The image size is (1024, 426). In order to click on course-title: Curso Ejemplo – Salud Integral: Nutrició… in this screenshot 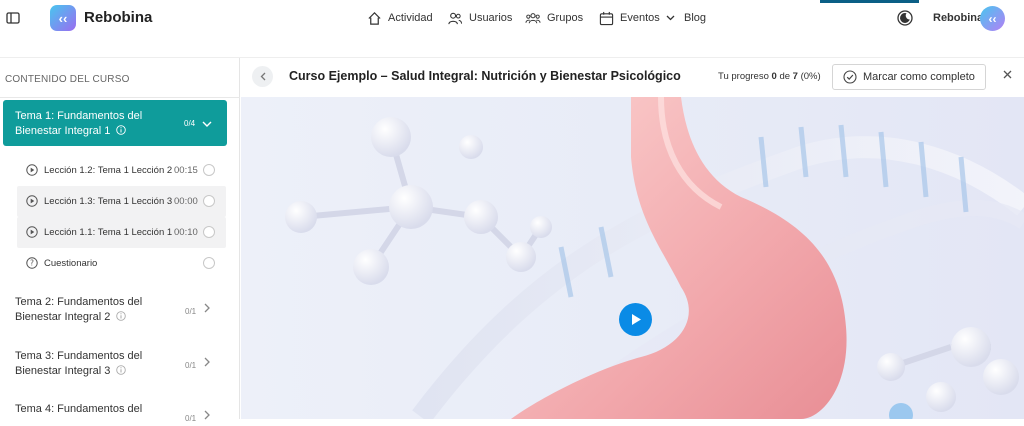, I will do `click(485, 76)`.